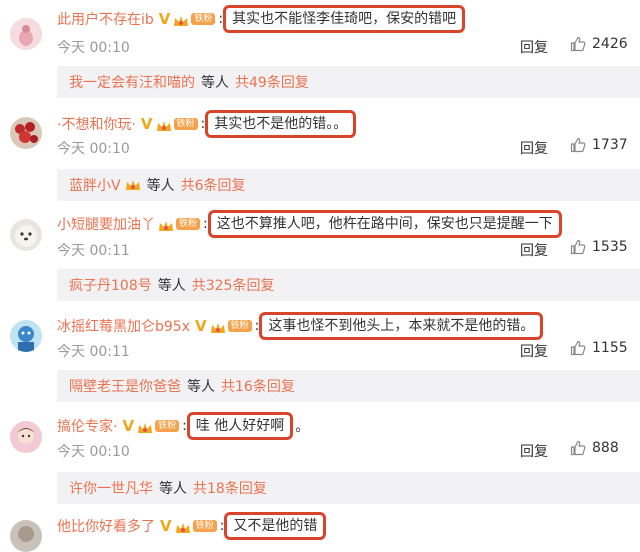  Describe the element at coordinates (110, 285) in the screenshot. I see `reply-user: 疯子丹108号` at that location.